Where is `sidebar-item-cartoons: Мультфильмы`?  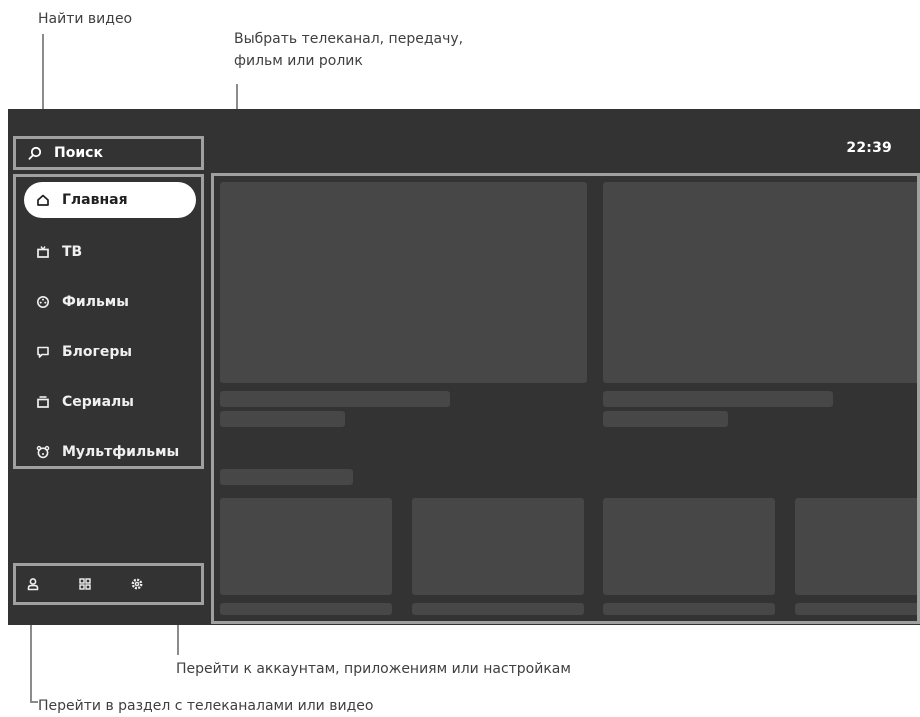
sidebar-item-cartoons: Мультфильмы is located at coordinates (110, 452).